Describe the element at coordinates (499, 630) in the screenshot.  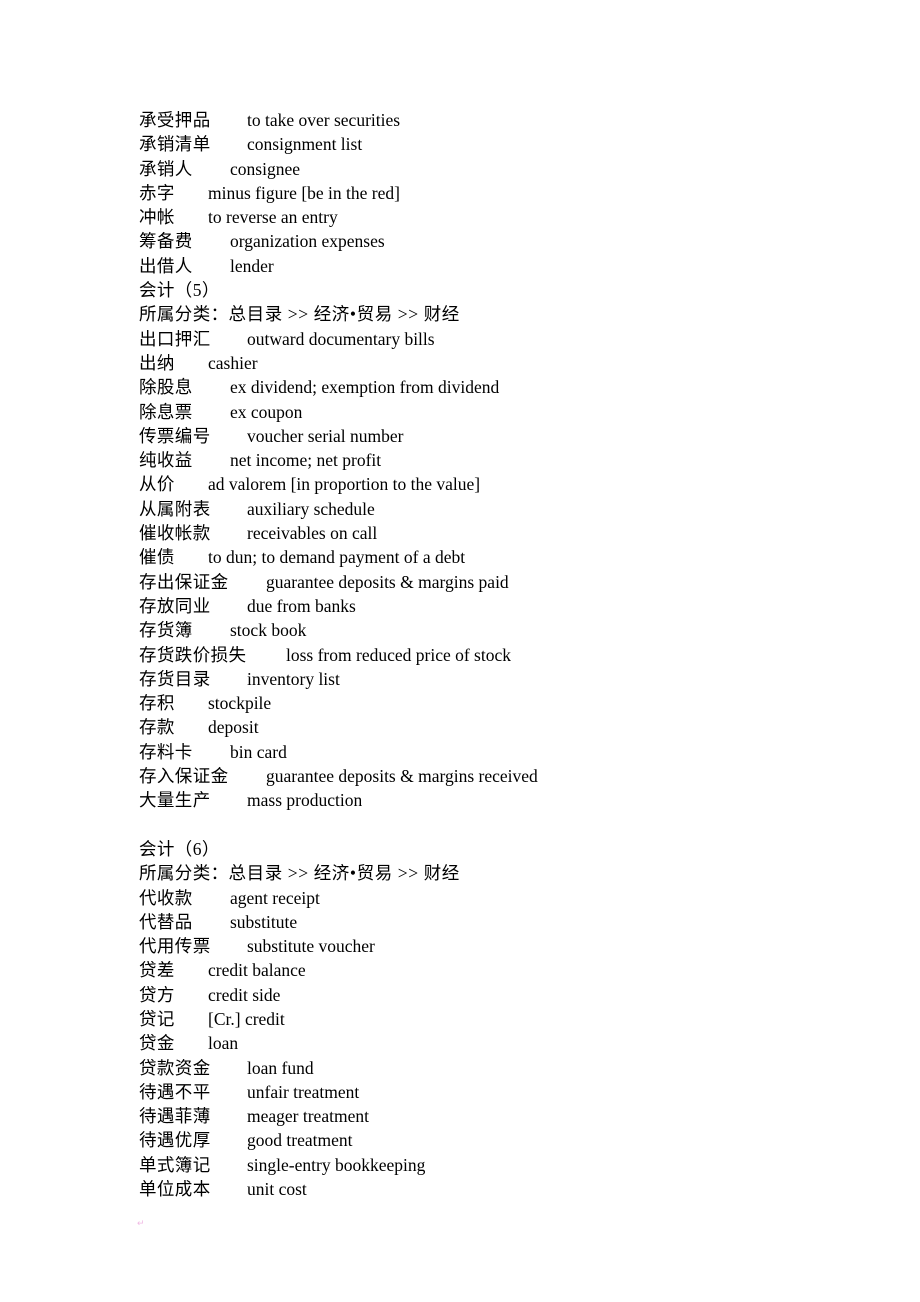
I see `glossary-entry: 存货簿 stock book` at that location.